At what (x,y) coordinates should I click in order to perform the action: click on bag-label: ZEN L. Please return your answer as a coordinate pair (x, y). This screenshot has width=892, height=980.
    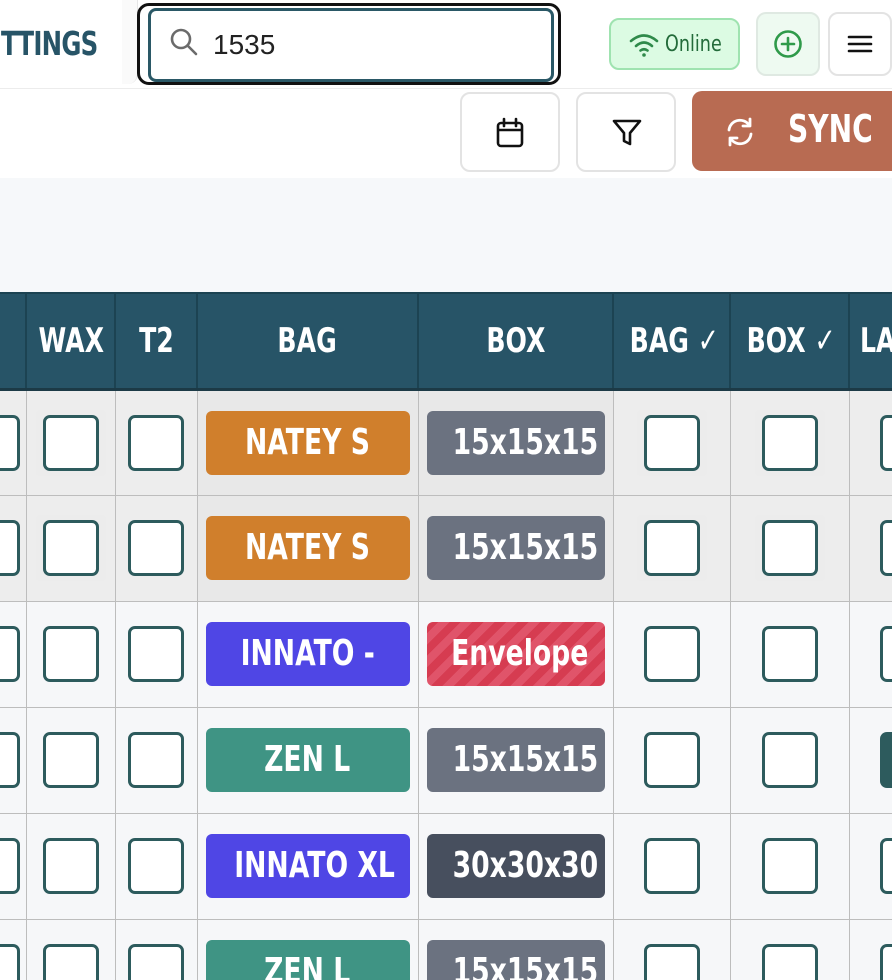
    Looking at the image, I should click on (307, 759).